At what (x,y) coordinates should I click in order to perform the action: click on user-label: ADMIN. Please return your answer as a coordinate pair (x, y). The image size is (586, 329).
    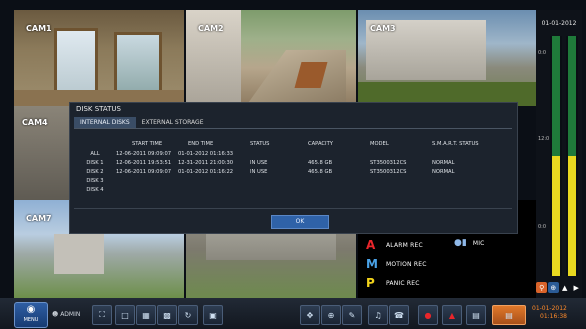
    Looking at the image, I should click on (70, 314).